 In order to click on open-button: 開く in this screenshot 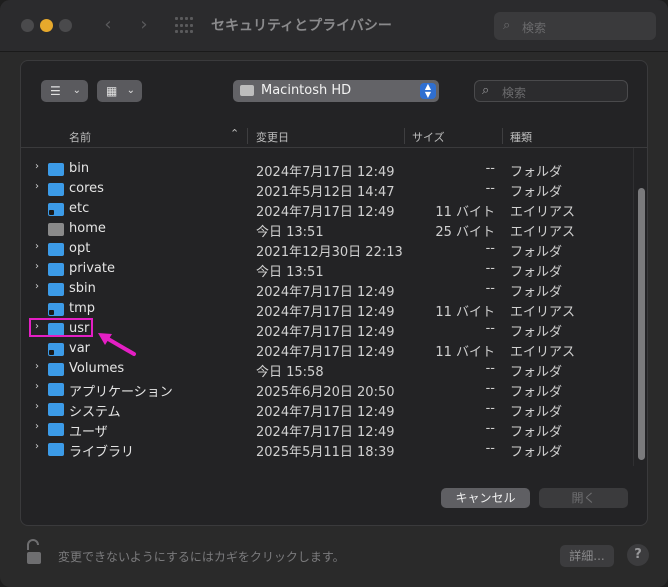, I will do `click(583, 498)`.